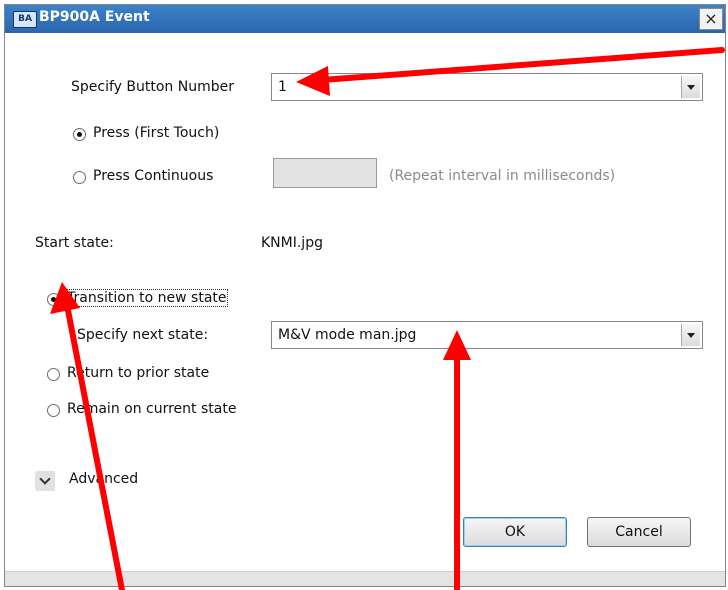 The height and width of the screenshot is (590, 728). I want to click on next-state-label: Specify next state:, so click(143, 335).